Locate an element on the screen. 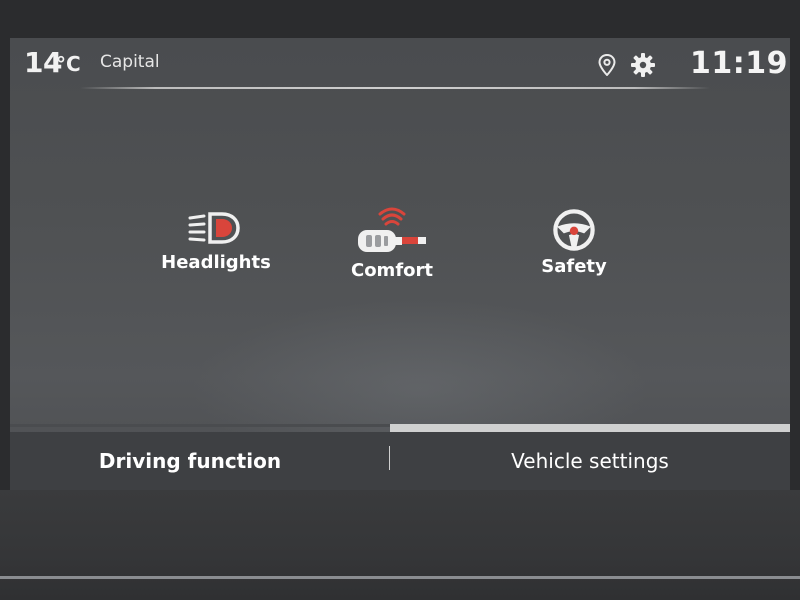 This screenshot has height=600, width=800. comfort-label: Comfort is located at coordinates (391, 270).